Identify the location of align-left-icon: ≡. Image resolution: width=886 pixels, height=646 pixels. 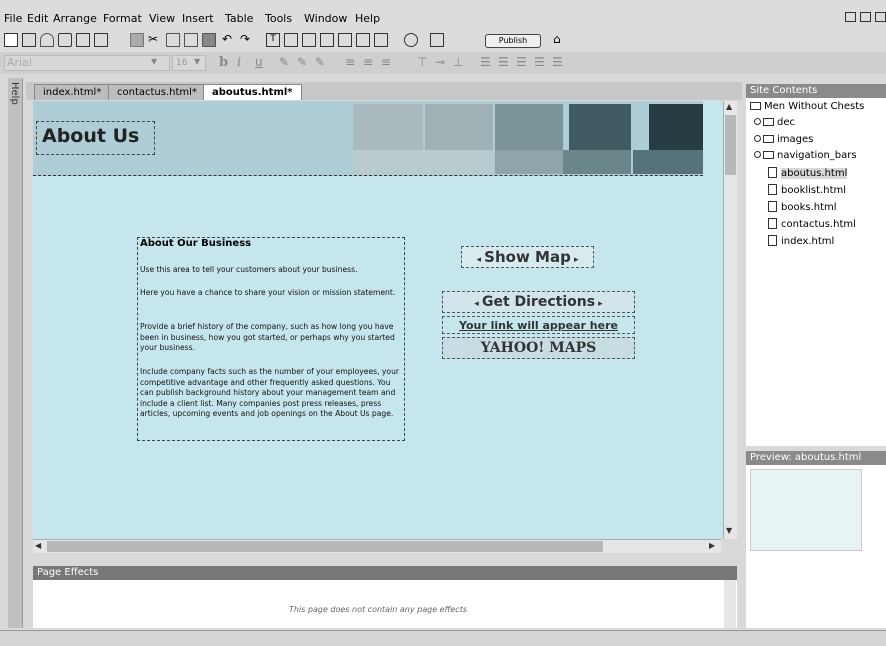
(350, 62).